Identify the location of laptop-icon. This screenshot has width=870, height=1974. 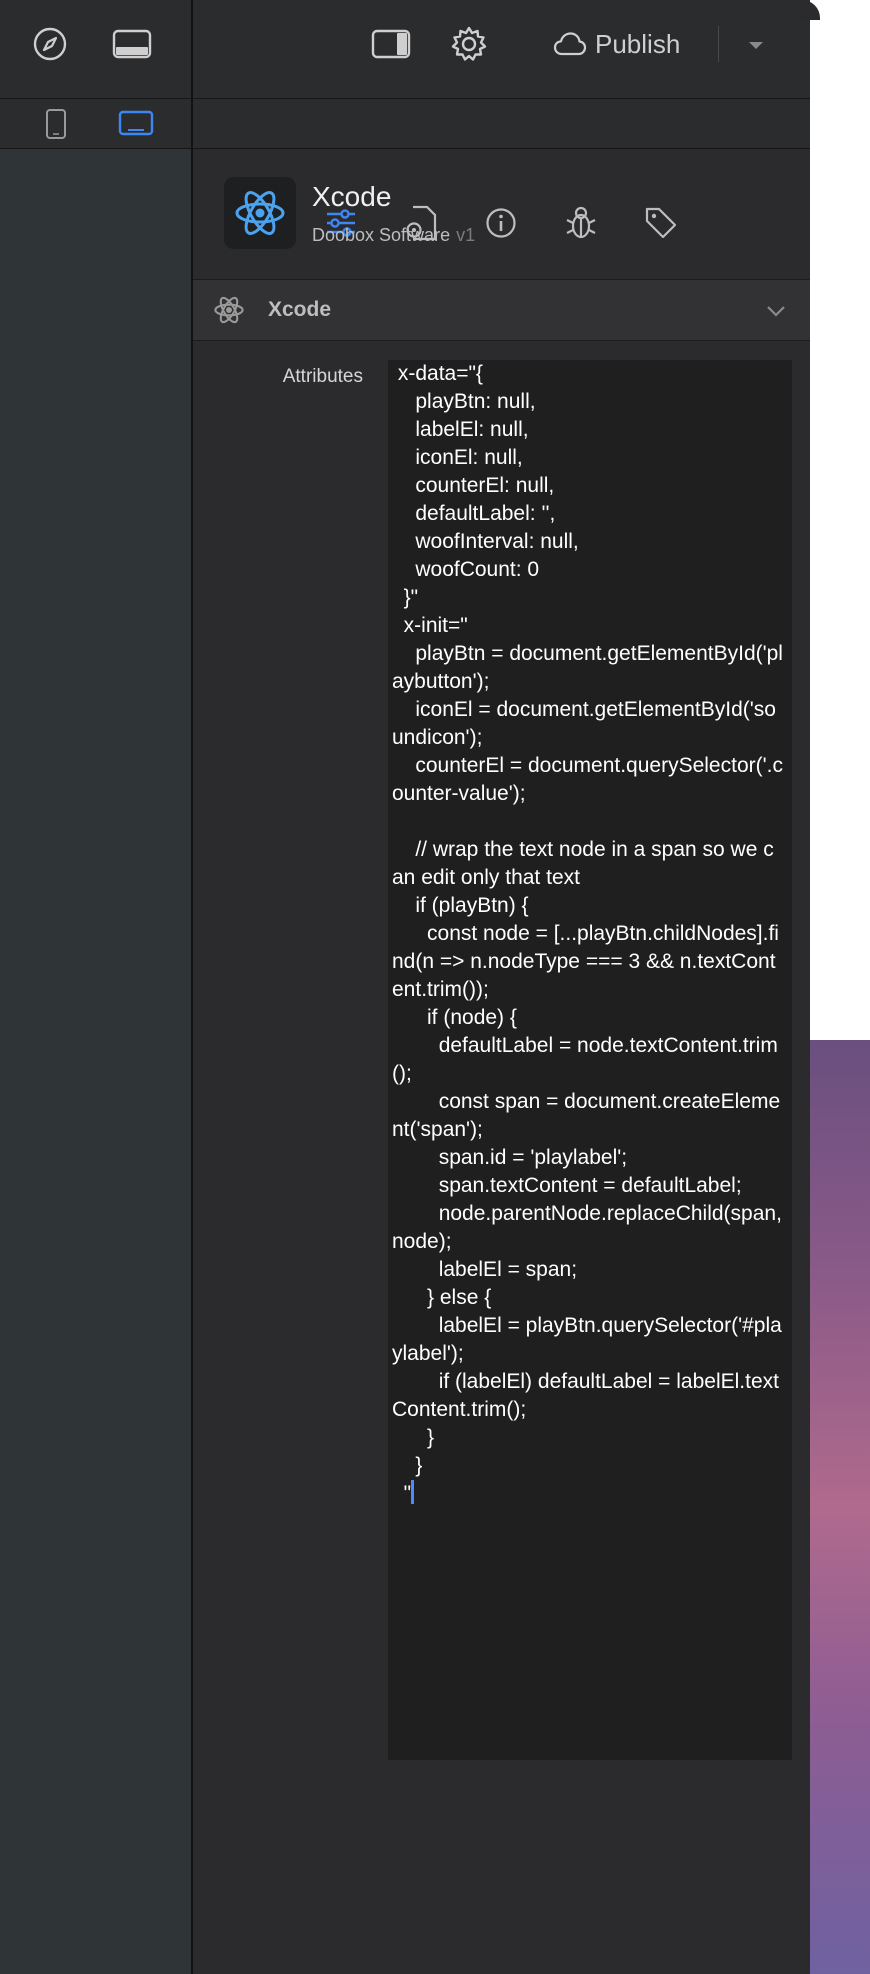
(136, 124).